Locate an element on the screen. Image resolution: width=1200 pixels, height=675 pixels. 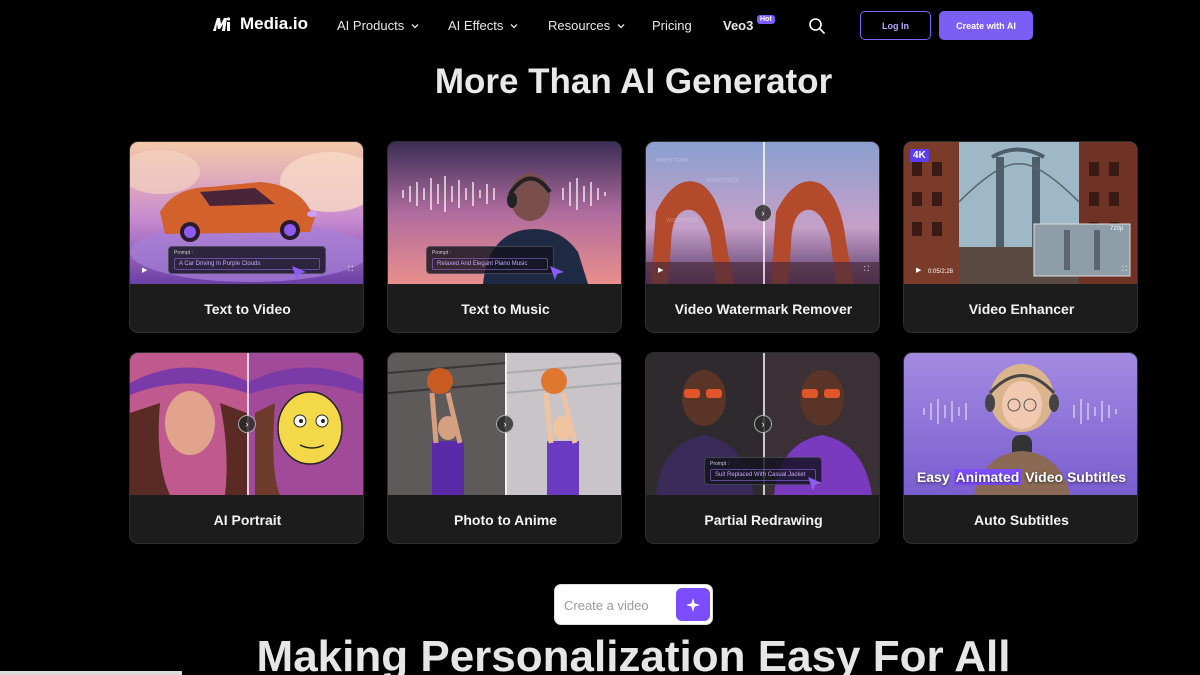
prompt-box: Prompt : Relaxed And Elegant Piano Music is located at coordinates (490, 260).